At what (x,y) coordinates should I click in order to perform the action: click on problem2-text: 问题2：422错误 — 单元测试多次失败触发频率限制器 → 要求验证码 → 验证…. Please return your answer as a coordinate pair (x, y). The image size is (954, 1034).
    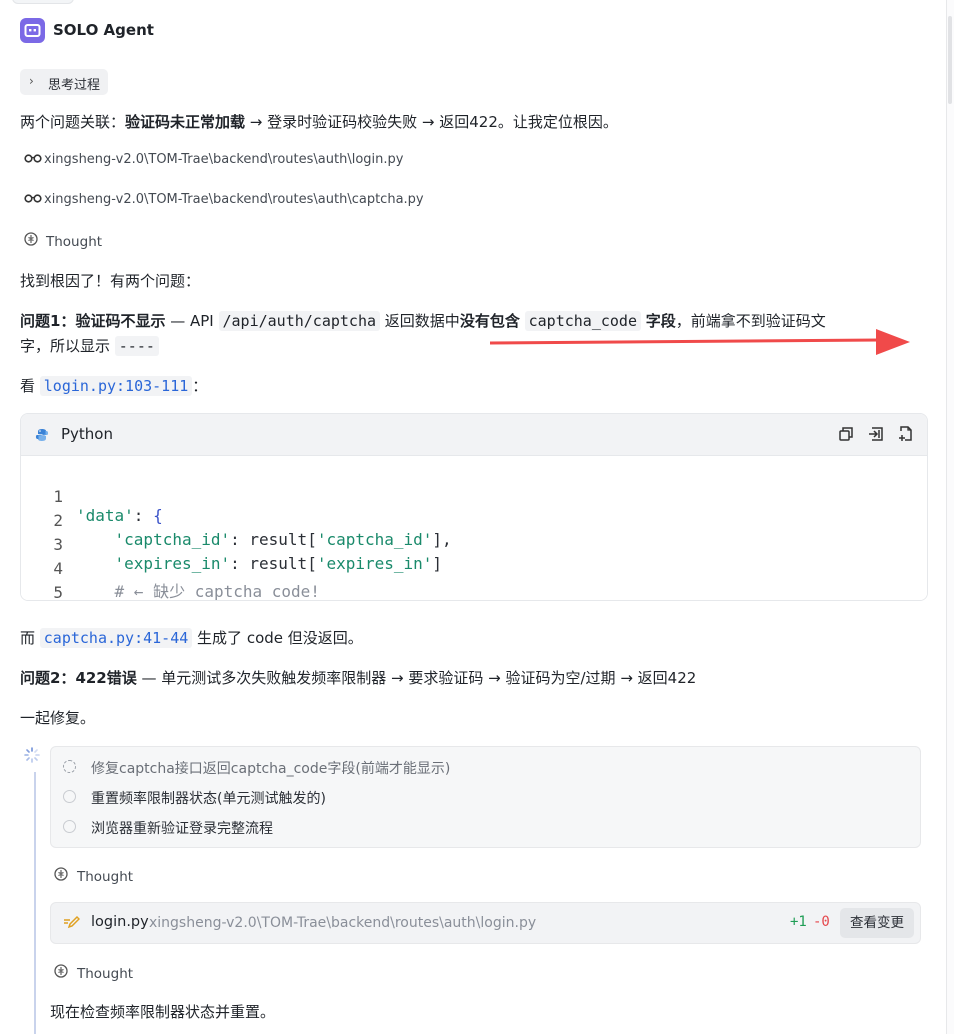
    Looking at the image, I should click on (358, 678).